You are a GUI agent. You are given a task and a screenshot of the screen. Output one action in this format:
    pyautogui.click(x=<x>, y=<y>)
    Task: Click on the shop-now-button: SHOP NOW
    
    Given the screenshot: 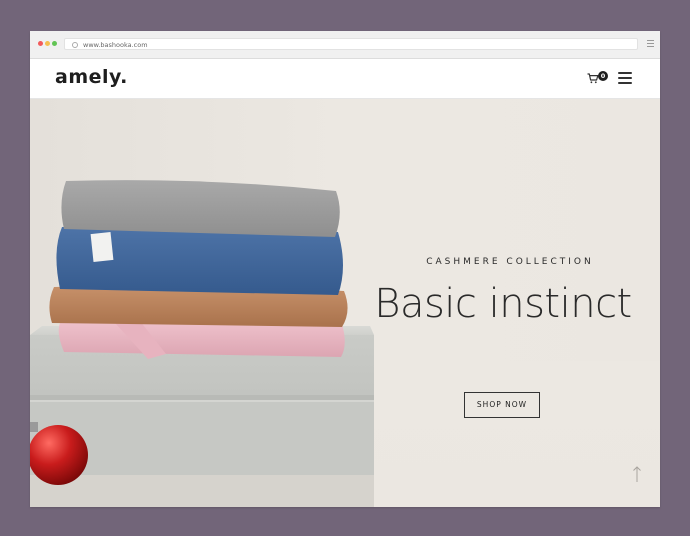 What is the action you would take?
    pyautogui.click(x=502, y=405)
    